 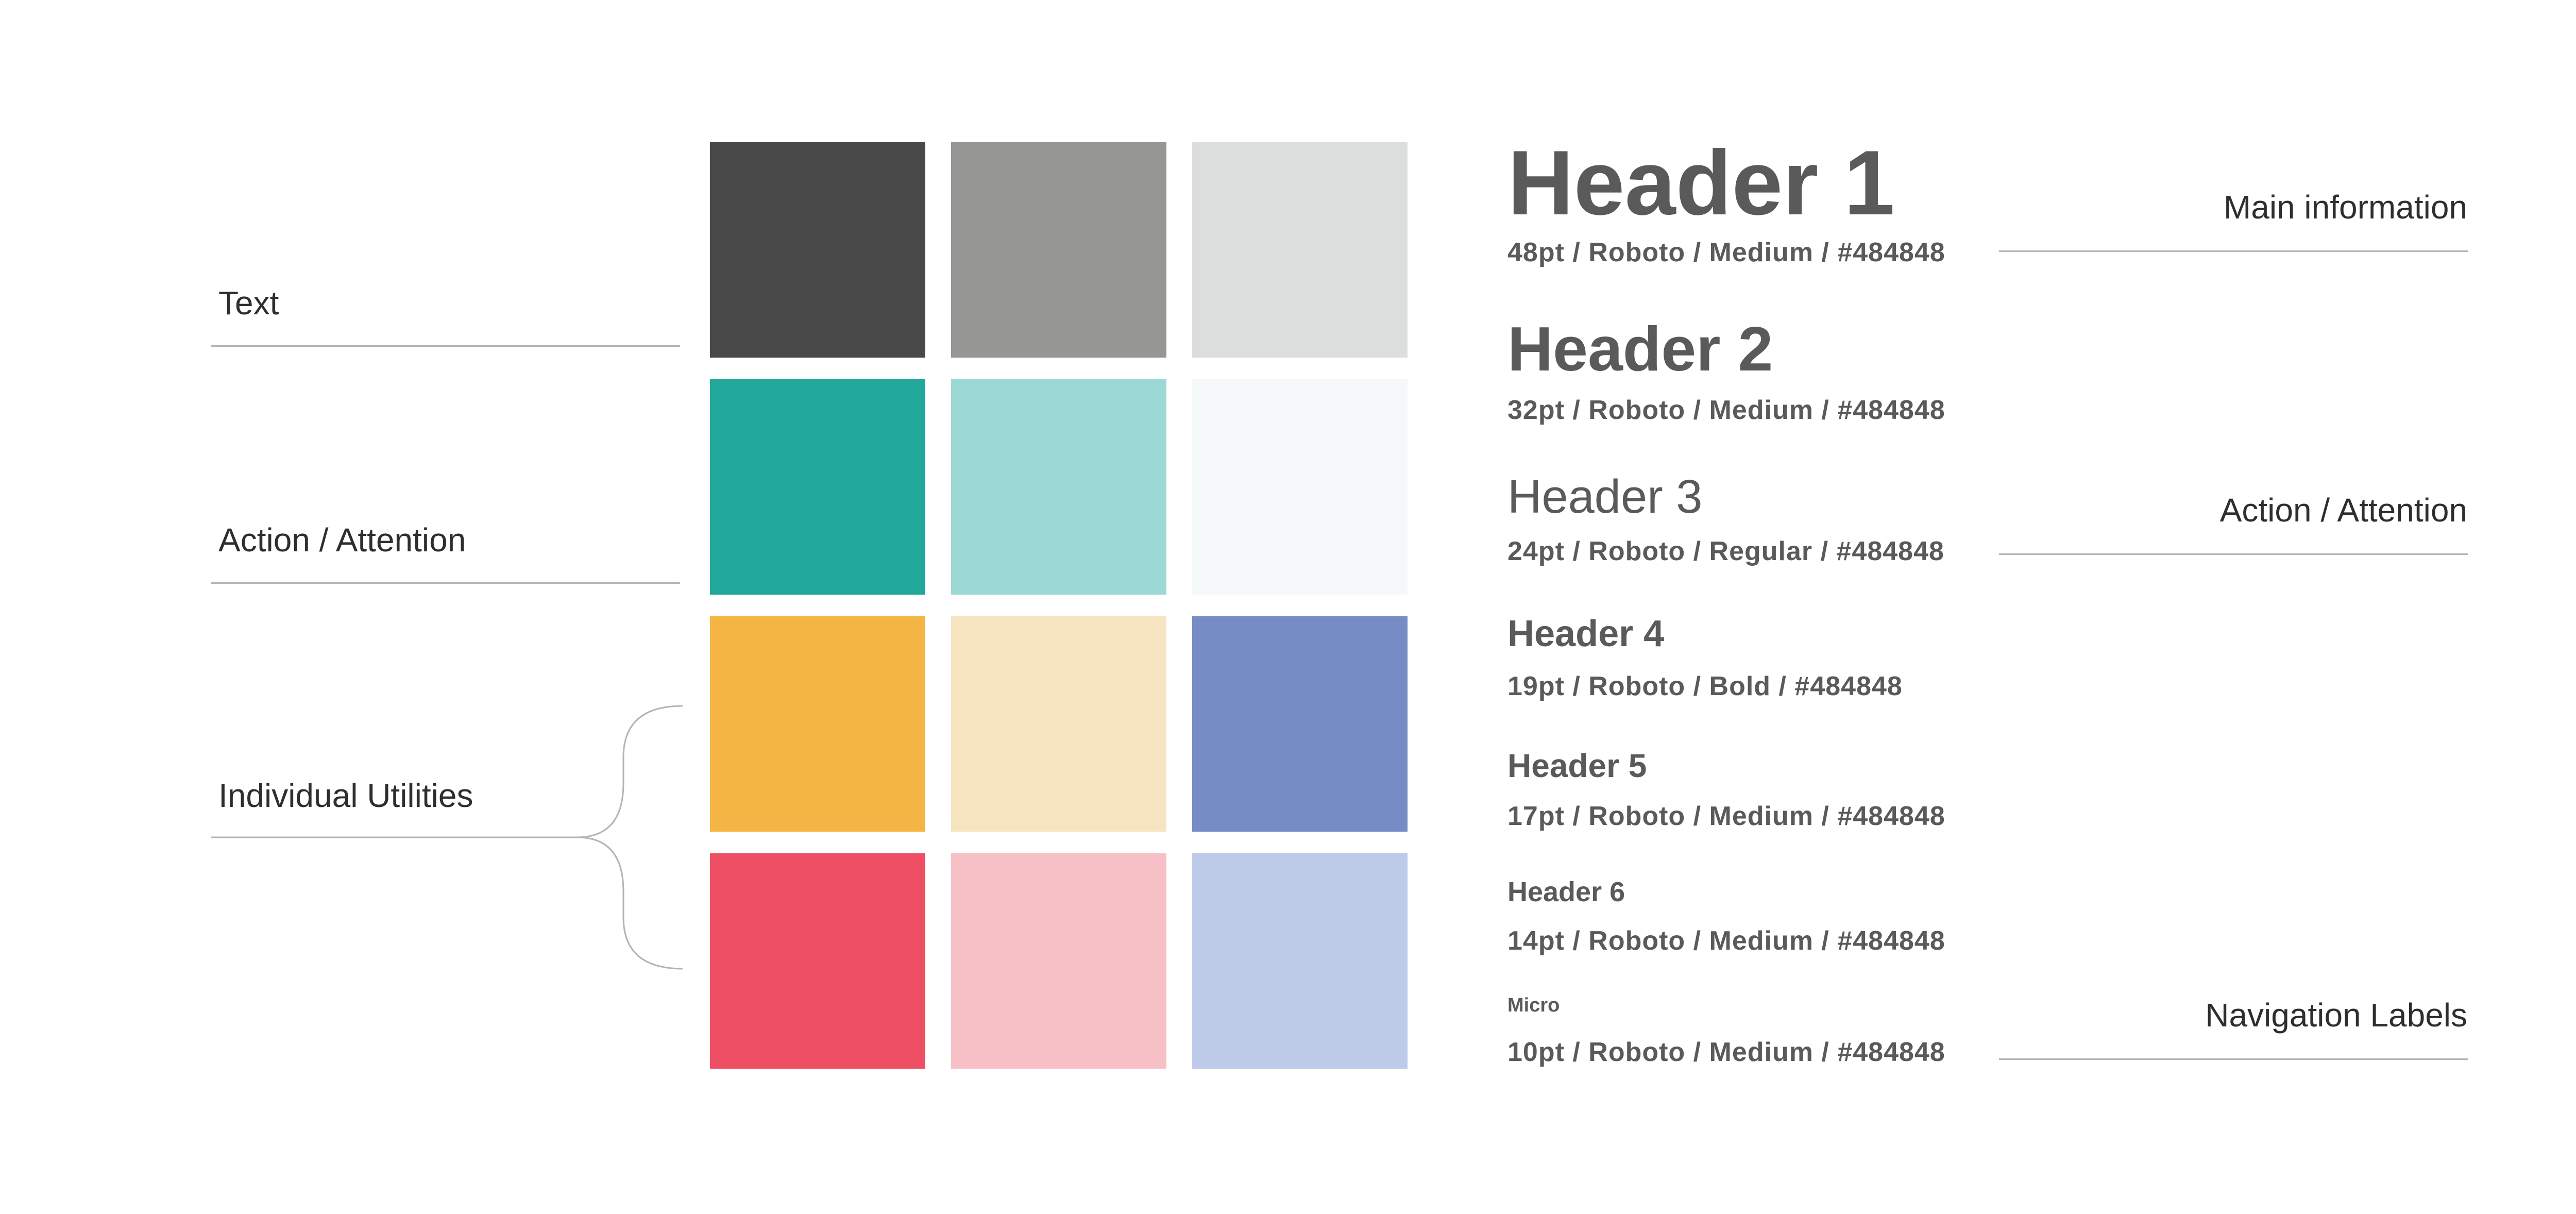 I want to click on text-category-label: Text, so click(x=248, y=303).